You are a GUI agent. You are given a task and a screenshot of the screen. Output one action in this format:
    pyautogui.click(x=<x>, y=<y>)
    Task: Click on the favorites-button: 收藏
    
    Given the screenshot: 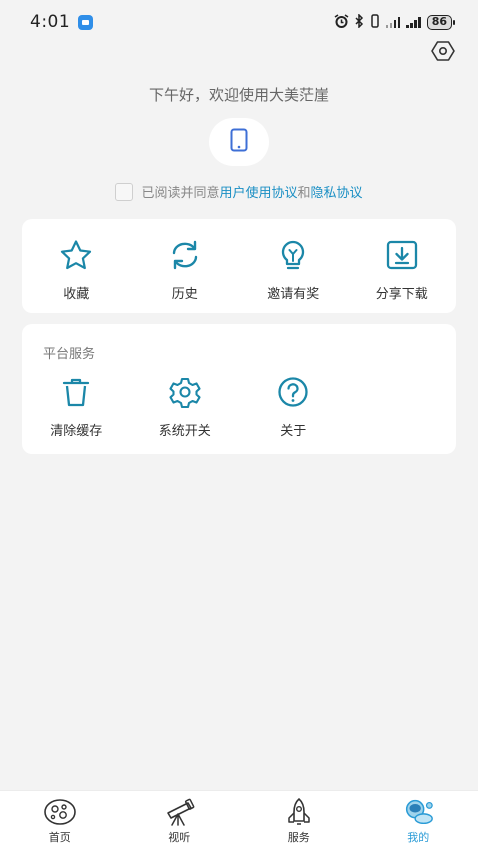 What is the action you would take?
    pyautogui.click(x=76, y=269)
    